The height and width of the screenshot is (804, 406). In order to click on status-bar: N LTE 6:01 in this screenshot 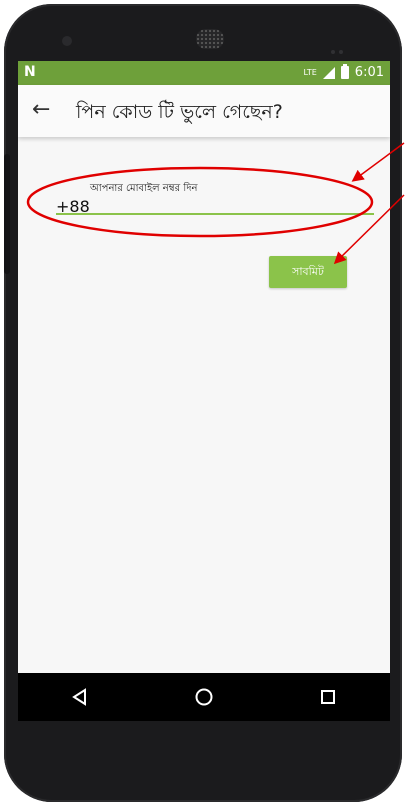, I will do `click(204, 73)`.